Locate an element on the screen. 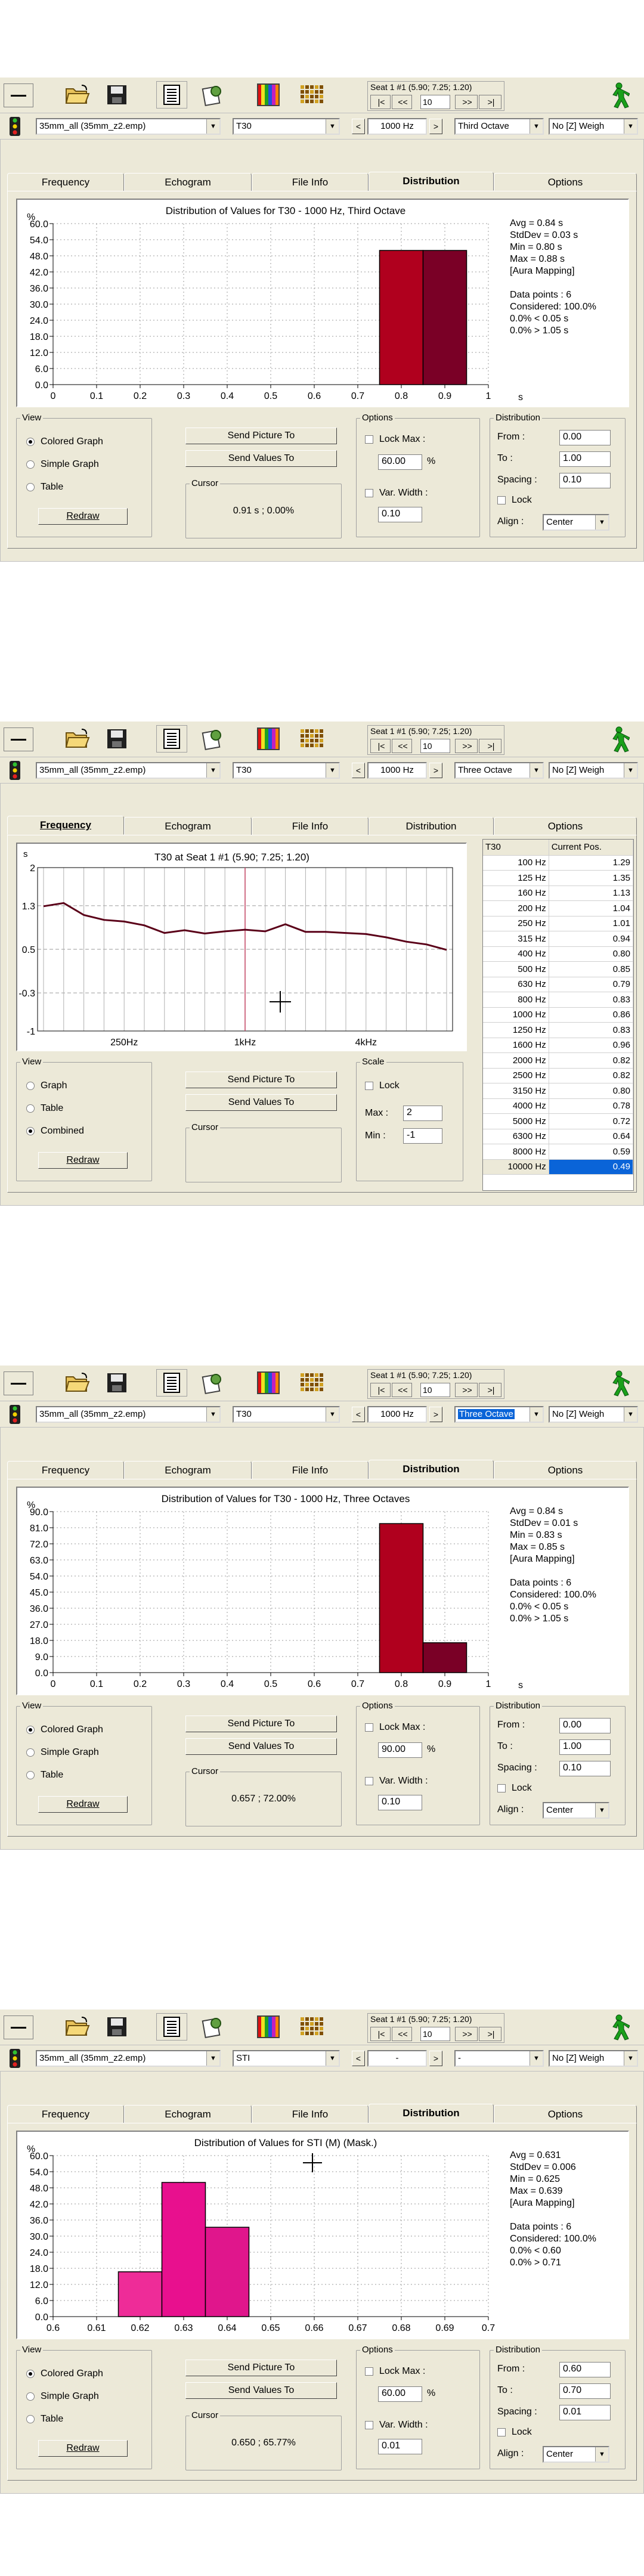 The height and width of the screenshot is (2576, 644). parameter-select: T30 ▼ is located at coordinates (286, 770).